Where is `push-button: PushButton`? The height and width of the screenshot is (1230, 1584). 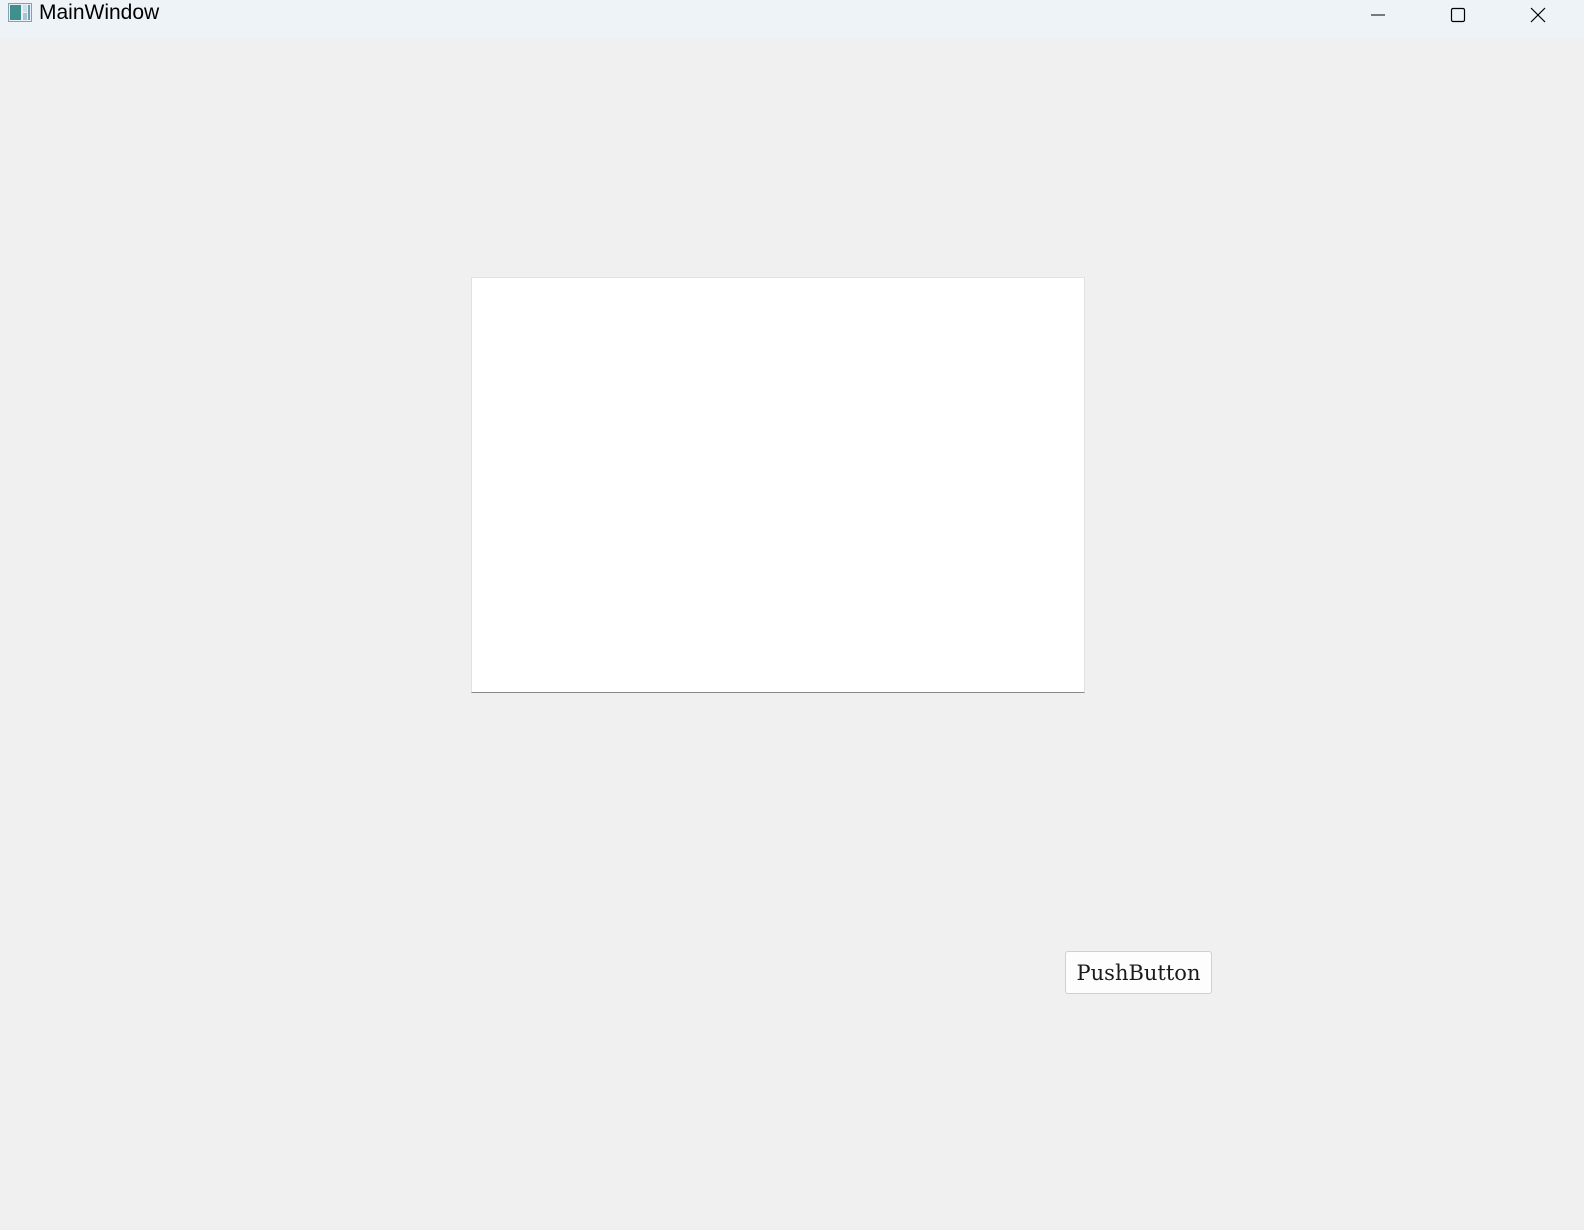
push-button: PushButton is located at coordinates (1138, 972).